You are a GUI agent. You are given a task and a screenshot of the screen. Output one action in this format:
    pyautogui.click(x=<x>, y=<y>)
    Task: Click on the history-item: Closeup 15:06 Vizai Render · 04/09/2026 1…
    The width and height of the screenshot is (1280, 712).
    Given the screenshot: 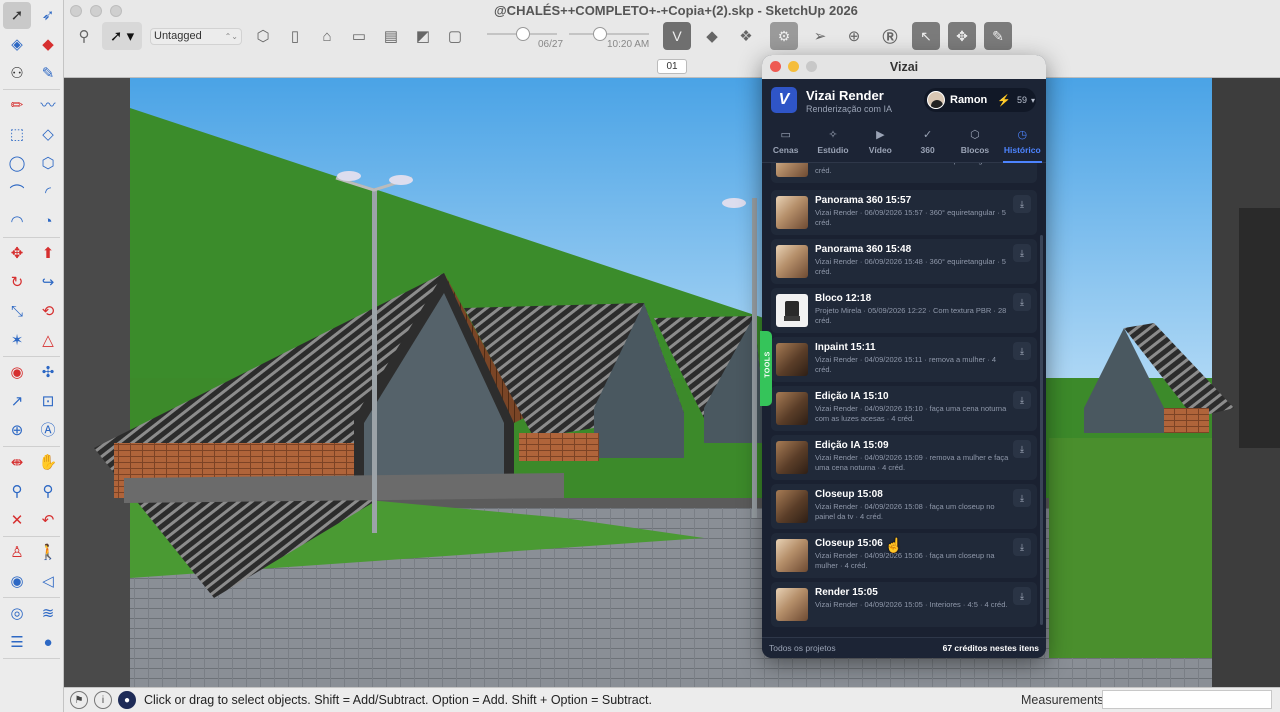 What is the action you would take?
    pyautogui.click(x=904, y=555)
    